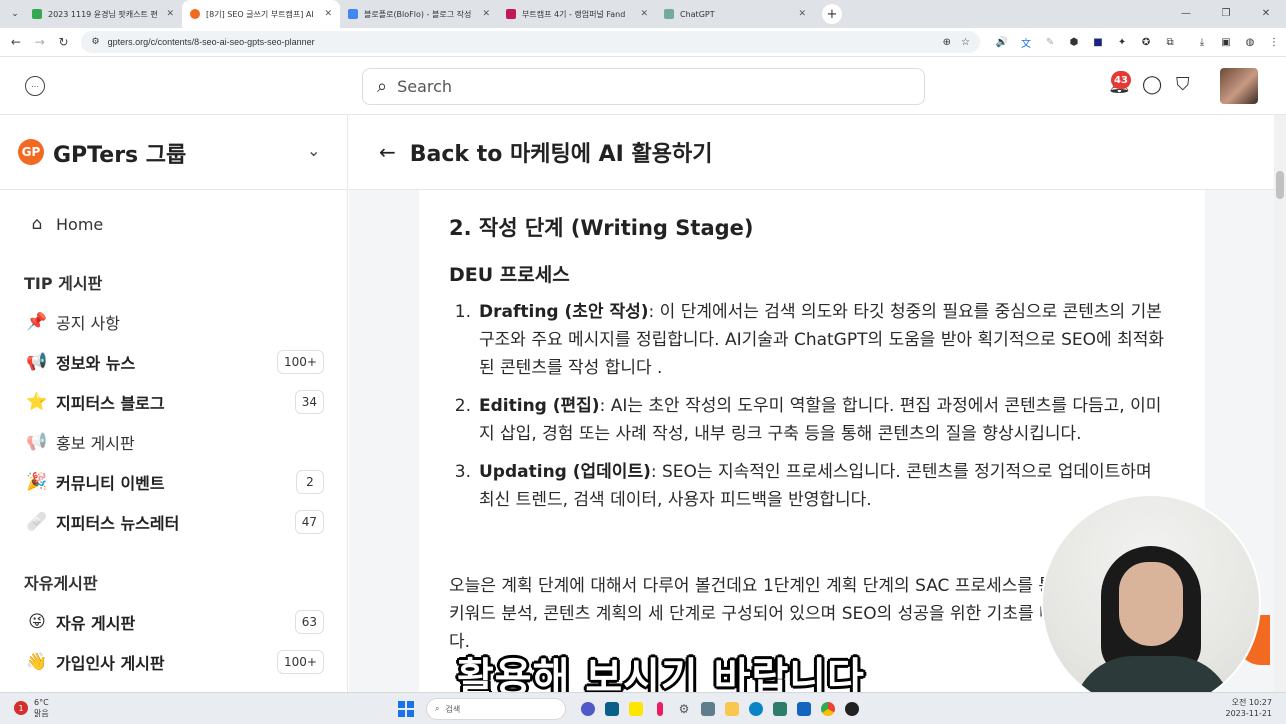 The height and width of the screenshot is (724, 1286). Describe the element at coordinates (462, 472) in the screenshot. I see `list-number: 3.` at that location.